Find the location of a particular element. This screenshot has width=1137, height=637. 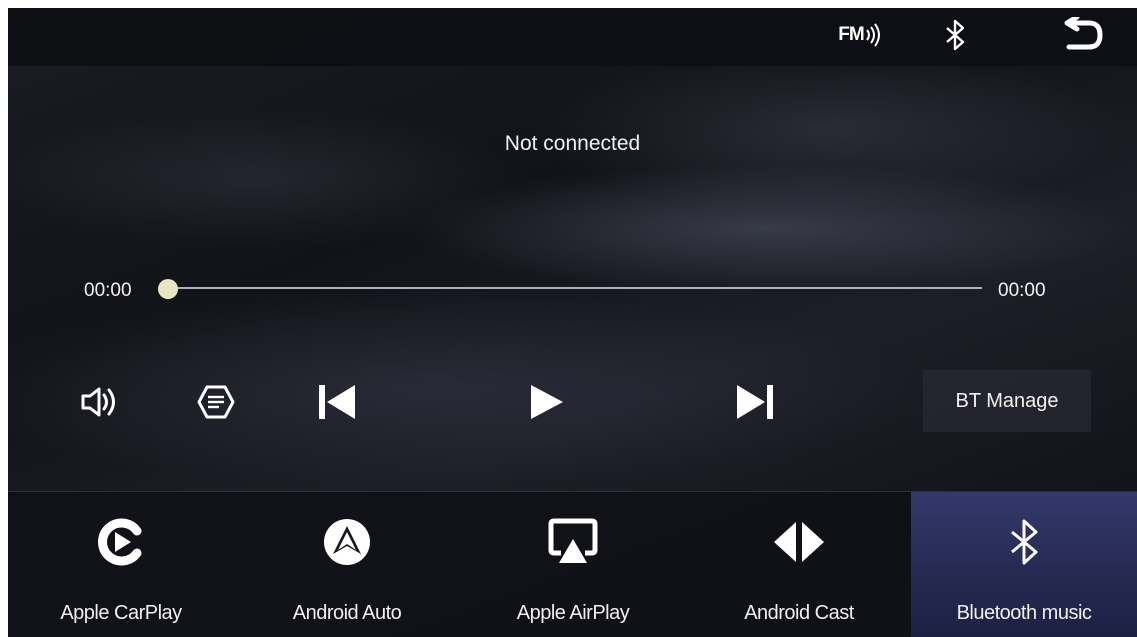

tab-bluetooth-music: Bluetooth music is located at coordinates (1024, 564).